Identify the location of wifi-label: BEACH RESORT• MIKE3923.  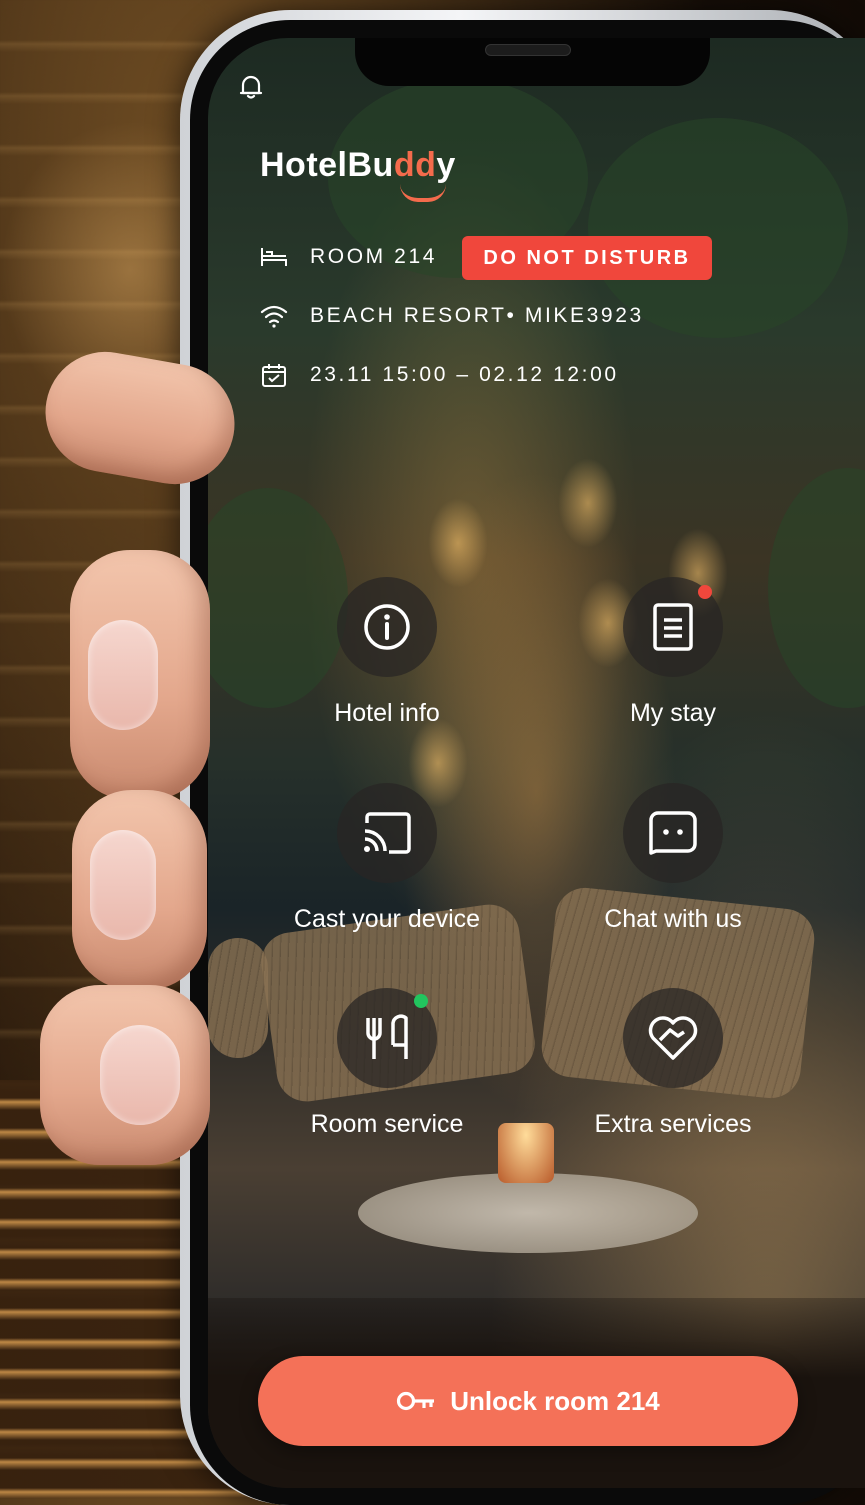
(477, 315).